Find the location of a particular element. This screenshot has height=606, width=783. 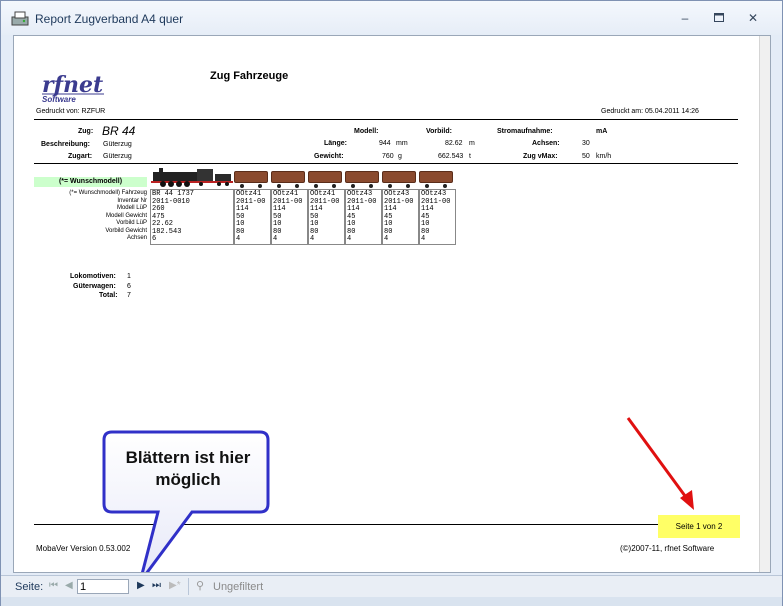

achsen-label: Achsen: is located at coordinates (546, 143).